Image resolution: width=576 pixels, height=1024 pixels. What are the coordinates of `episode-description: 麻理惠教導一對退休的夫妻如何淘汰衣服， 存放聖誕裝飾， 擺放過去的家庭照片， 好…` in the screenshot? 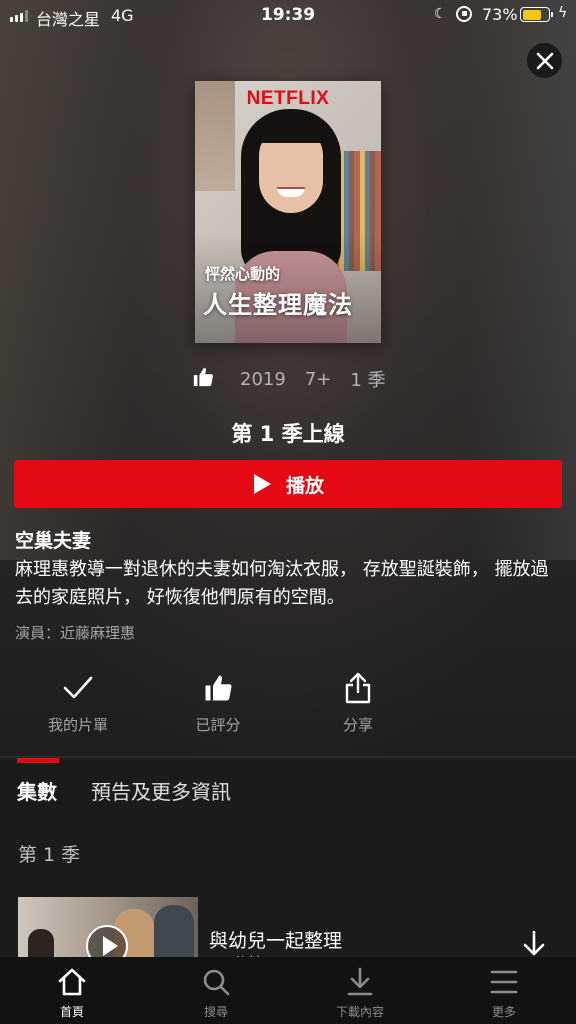 It's located at (282, 583).